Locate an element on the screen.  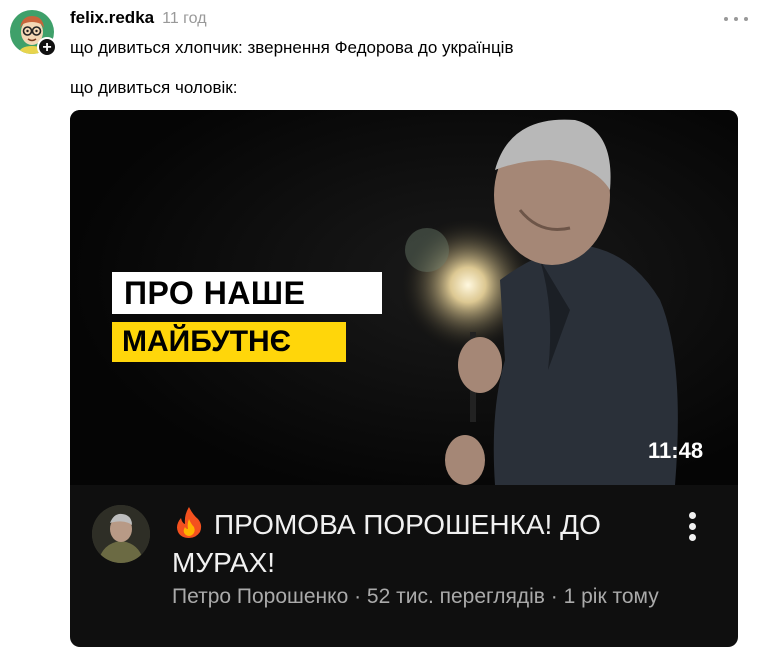
username-link: felix.redka is located at coordinates (112, 18).